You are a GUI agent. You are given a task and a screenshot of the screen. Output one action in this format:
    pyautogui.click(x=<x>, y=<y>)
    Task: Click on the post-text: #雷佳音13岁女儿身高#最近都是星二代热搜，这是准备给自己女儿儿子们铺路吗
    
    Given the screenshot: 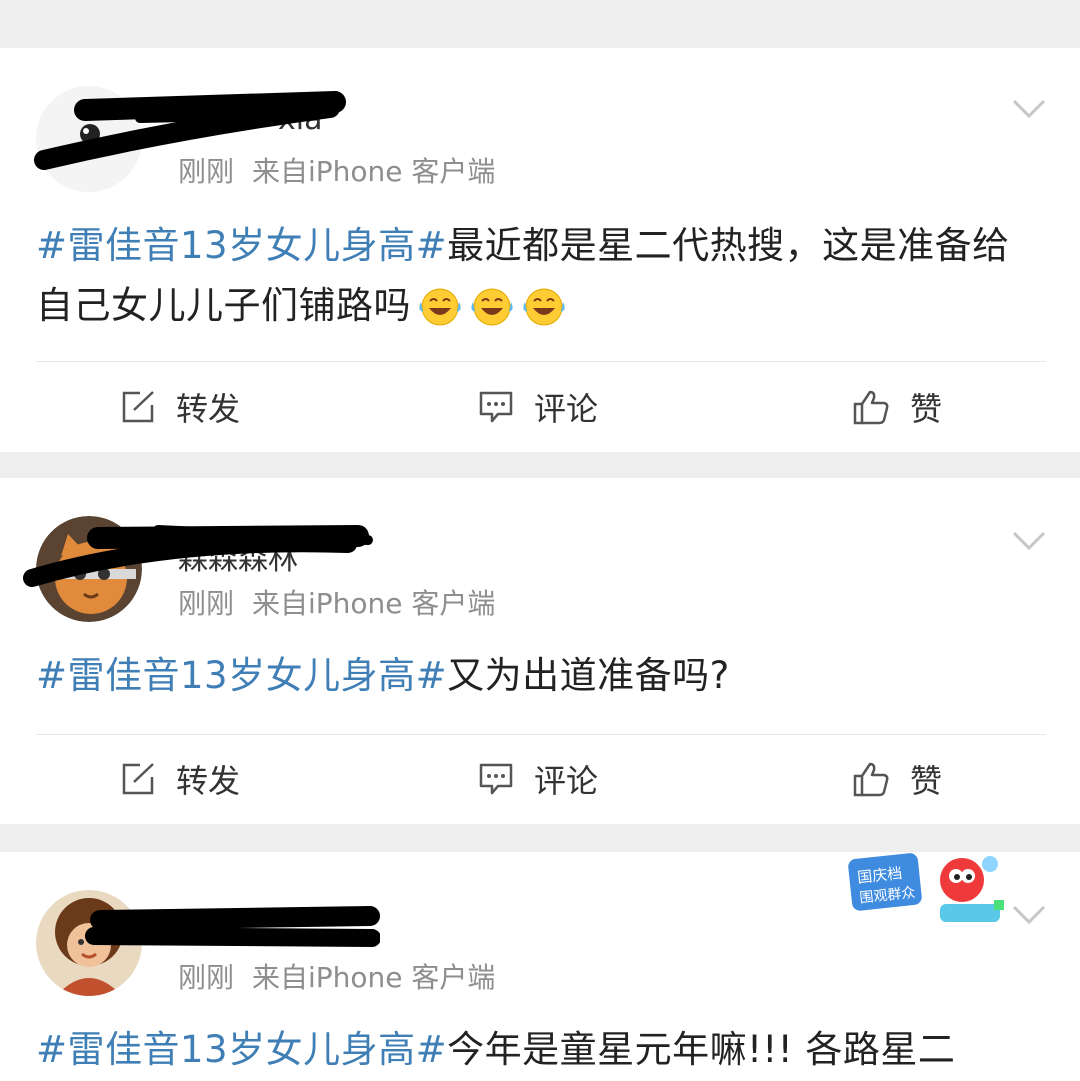 What is the action you would take?
    pyautogui.click(x=536, y=276)
    